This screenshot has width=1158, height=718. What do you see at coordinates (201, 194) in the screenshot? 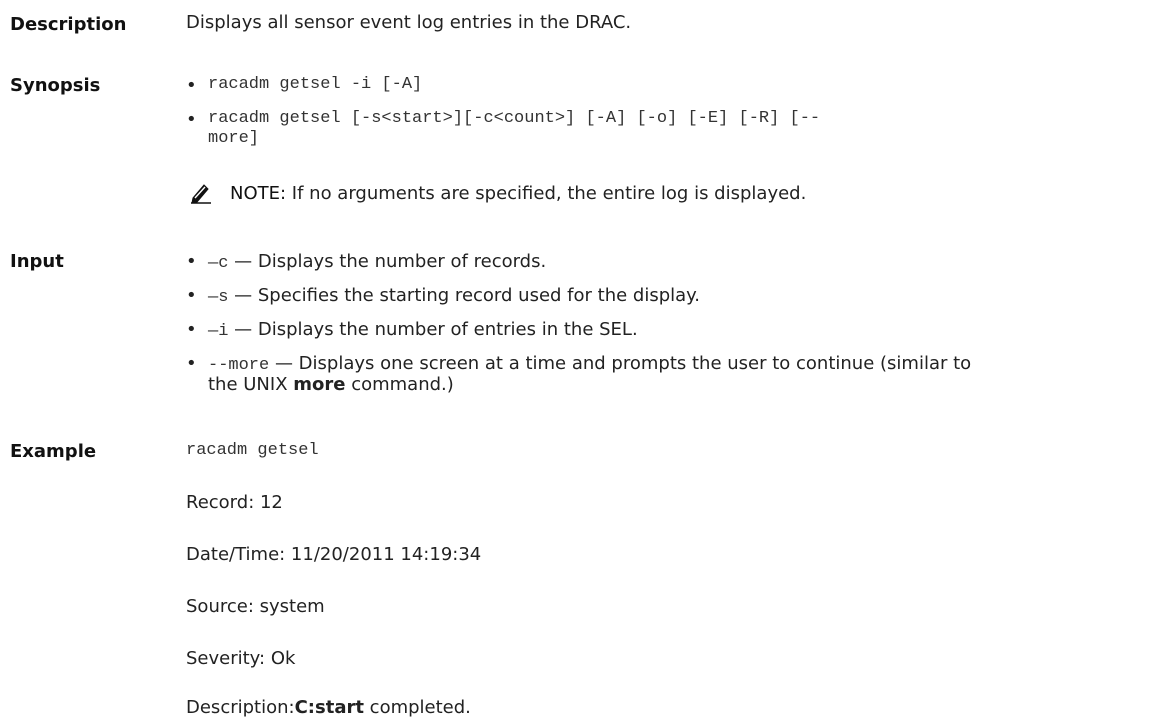
I see `pencil-note-icon` at bounding box center [201, 194].